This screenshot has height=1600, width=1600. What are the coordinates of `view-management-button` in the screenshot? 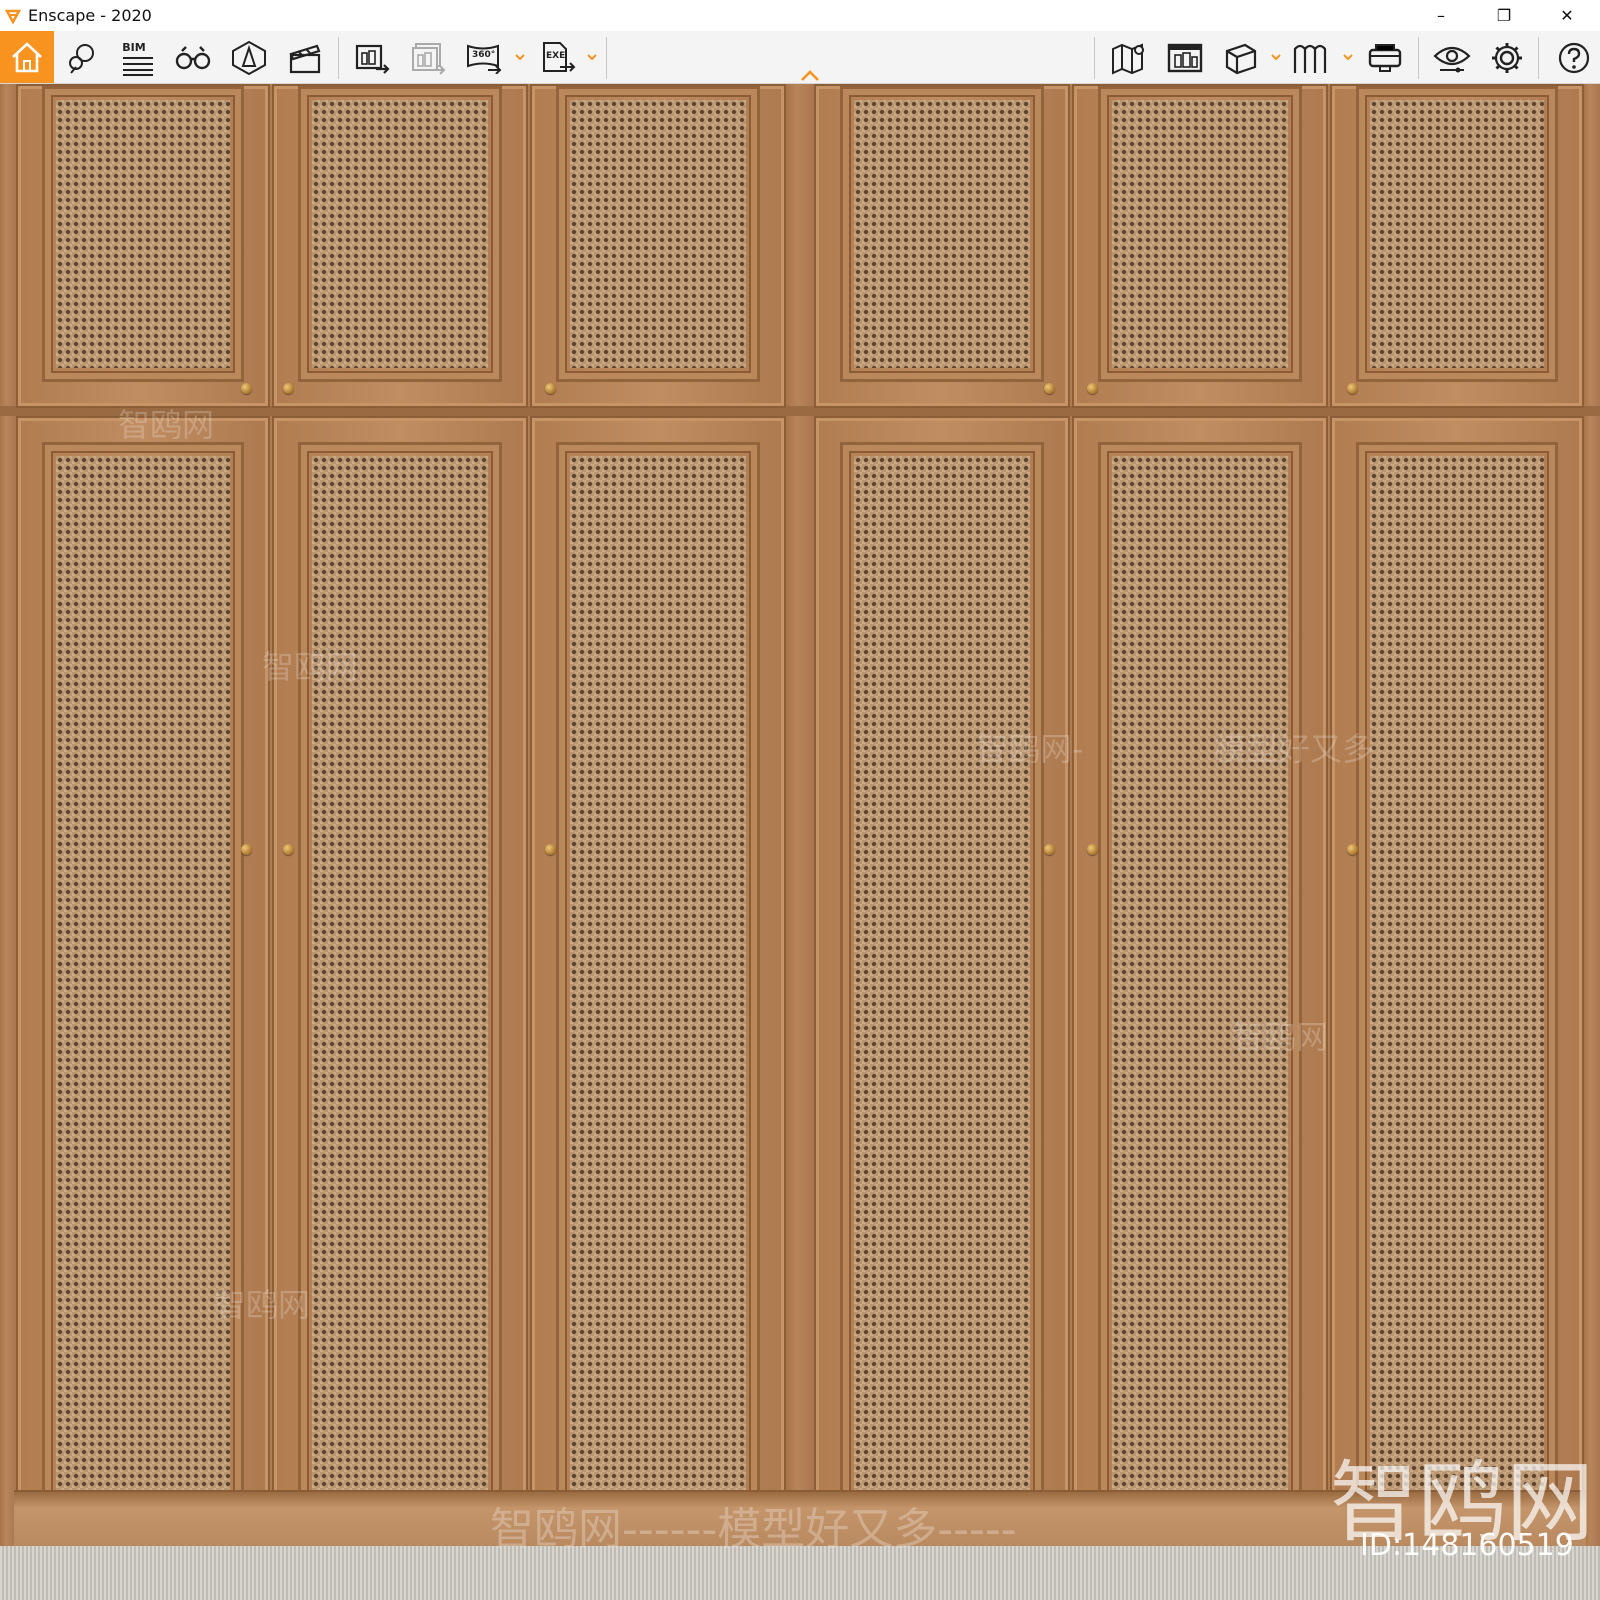 It's located at (82, 58).